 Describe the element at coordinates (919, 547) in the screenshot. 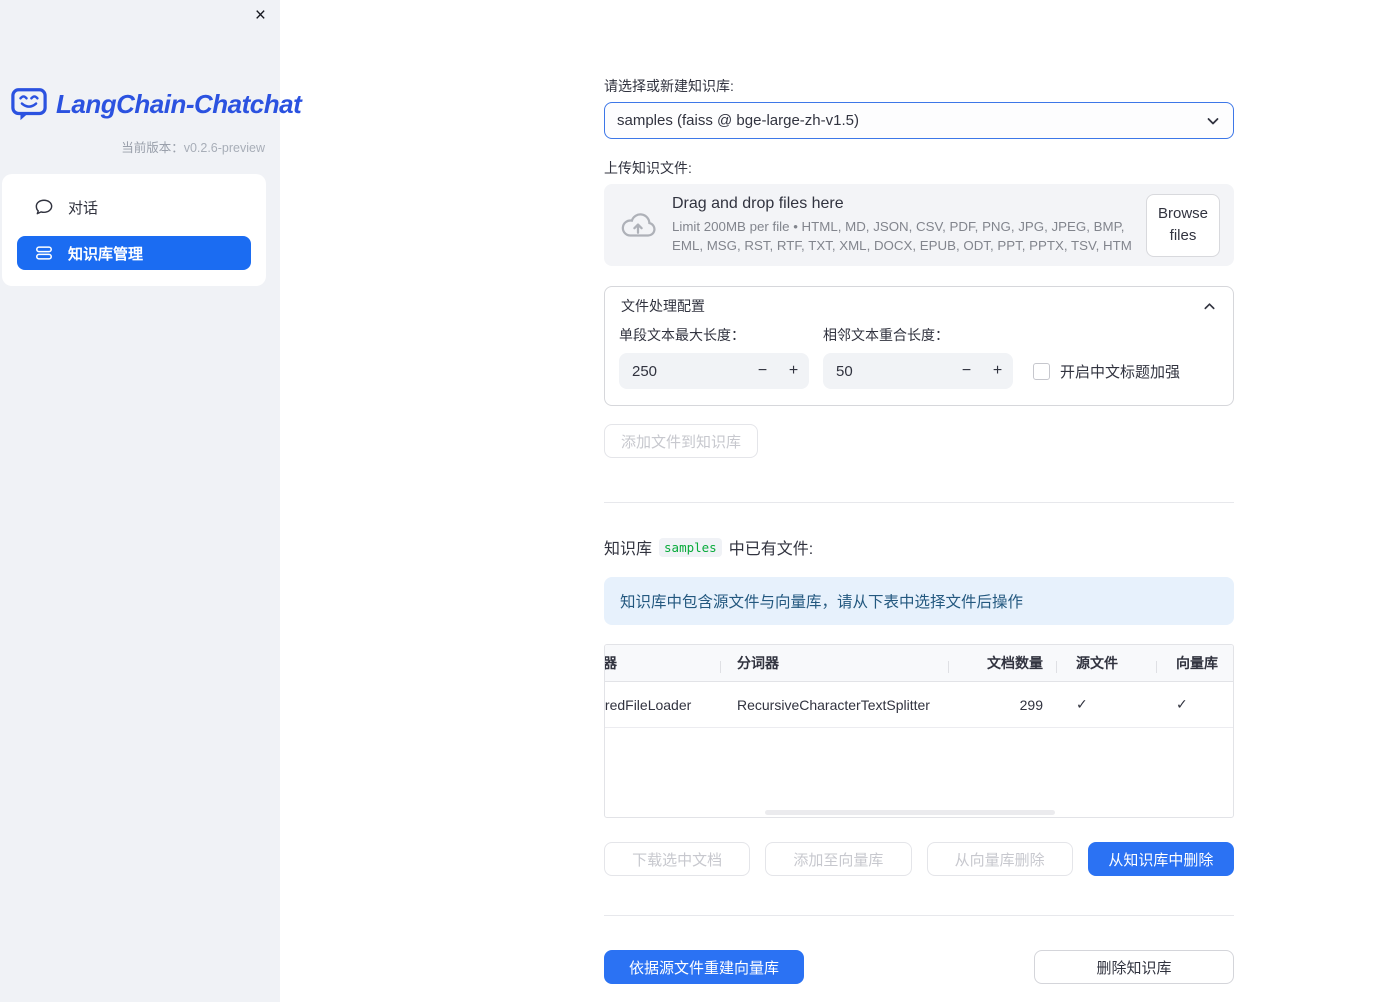

I see `kb-files-heading: 知识库 samples 中已有文件:` at that location.